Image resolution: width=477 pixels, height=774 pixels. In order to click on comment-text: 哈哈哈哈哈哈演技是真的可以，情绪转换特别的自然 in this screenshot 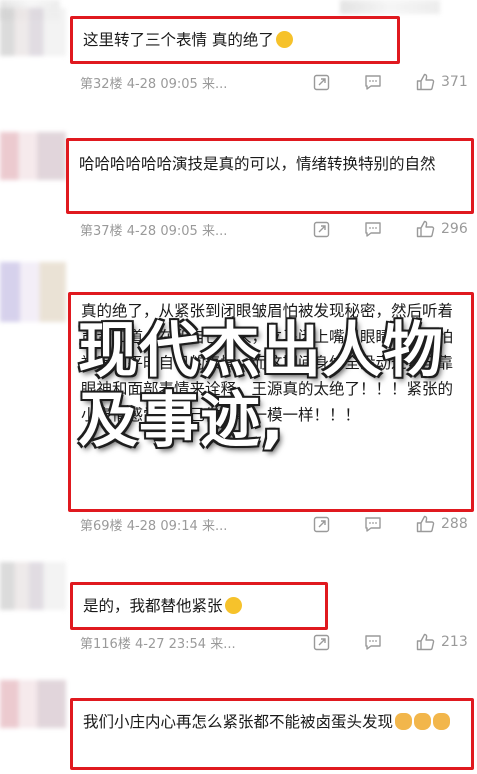, I will do `click(257, 164)`.